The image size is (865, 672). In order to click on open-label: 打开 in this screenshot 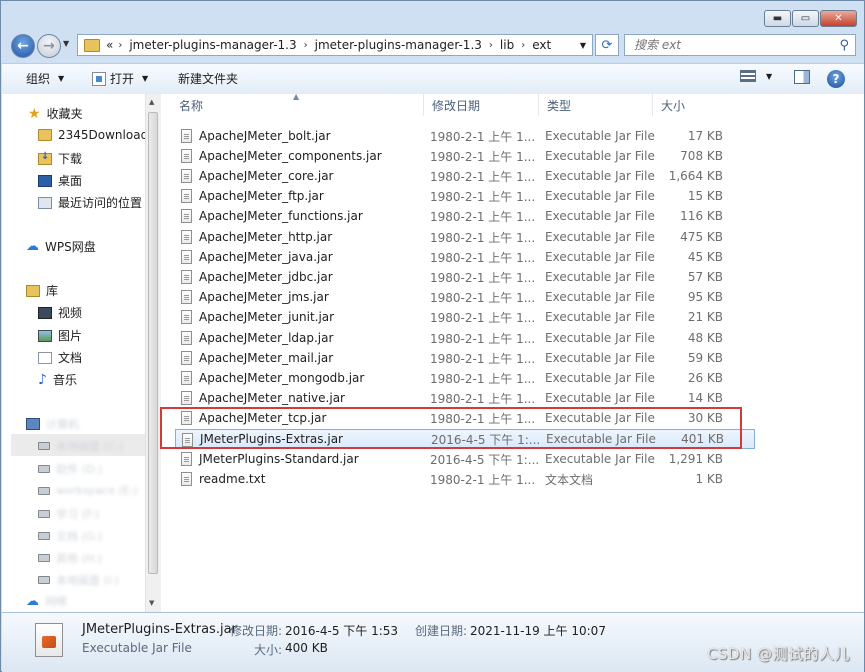, I will do `click(122, 79)`.